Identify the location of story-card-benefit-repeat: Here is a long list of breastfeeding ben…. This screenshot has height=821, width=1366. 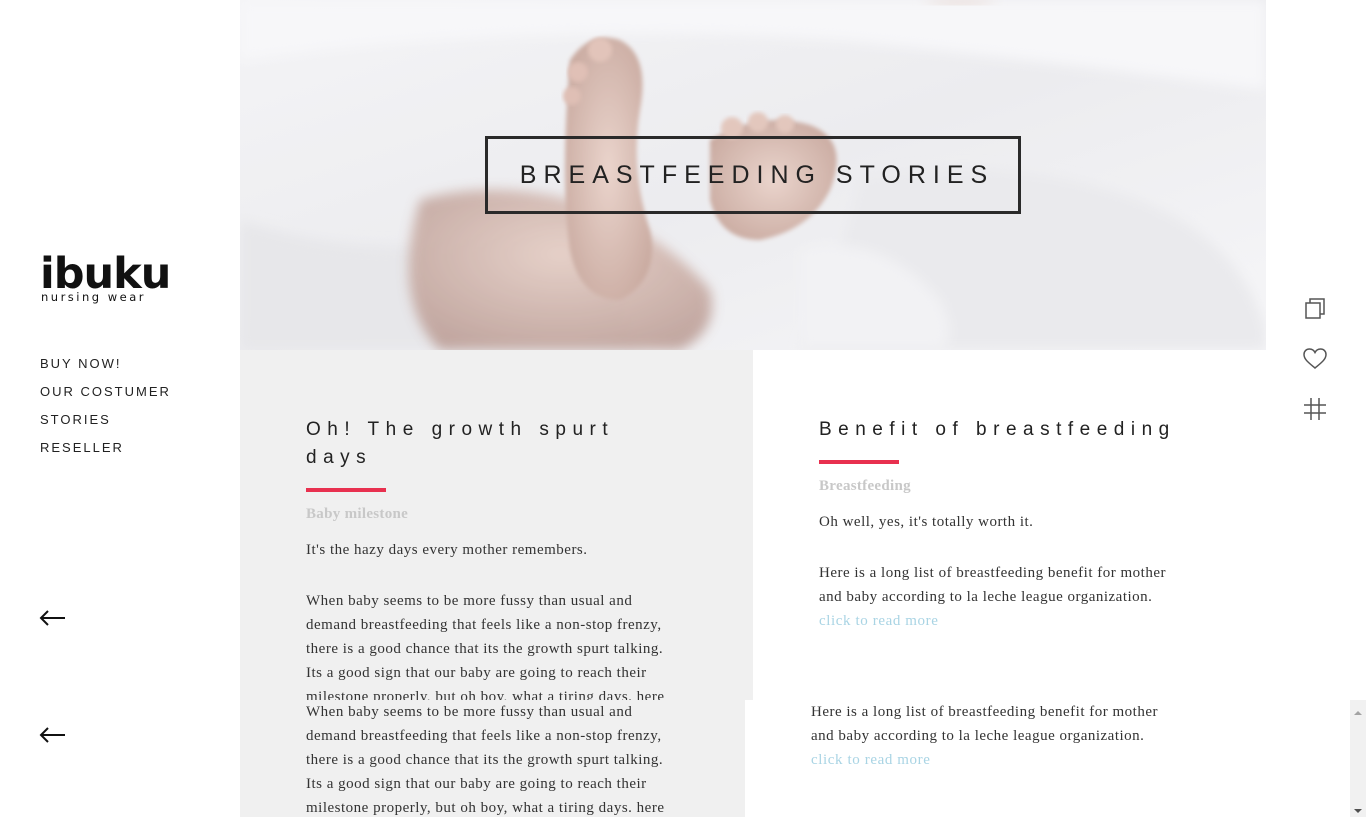
(1005, 758).